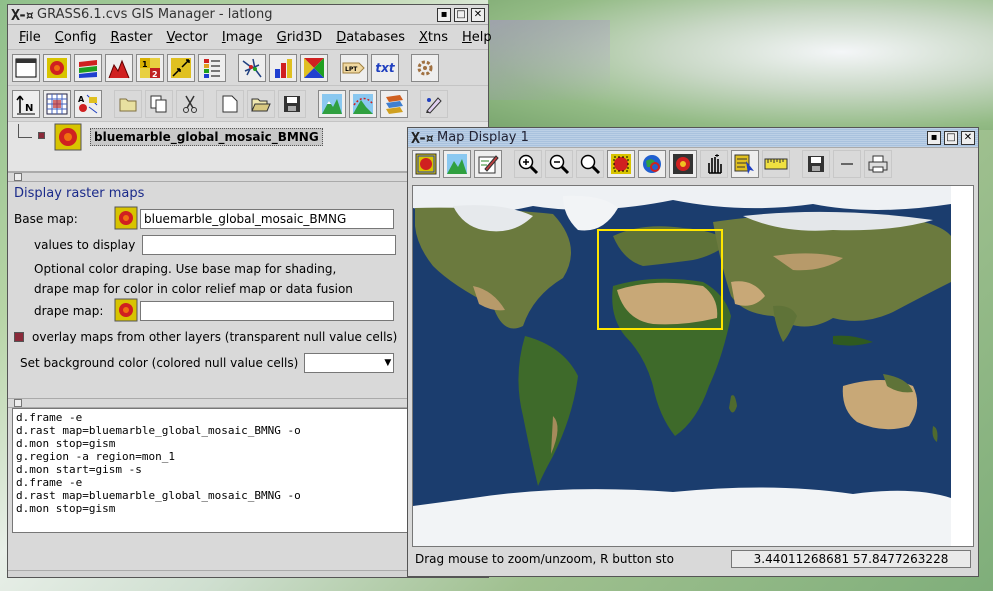 The height and width of the screenshot is (591, 993). I want to click on map-toolbar, so click(693, 164).